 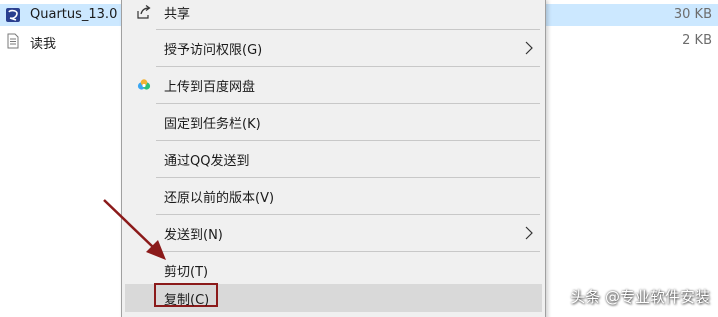 I want to click on menu-item-label: 复制(C), so click(x=187, y=300).